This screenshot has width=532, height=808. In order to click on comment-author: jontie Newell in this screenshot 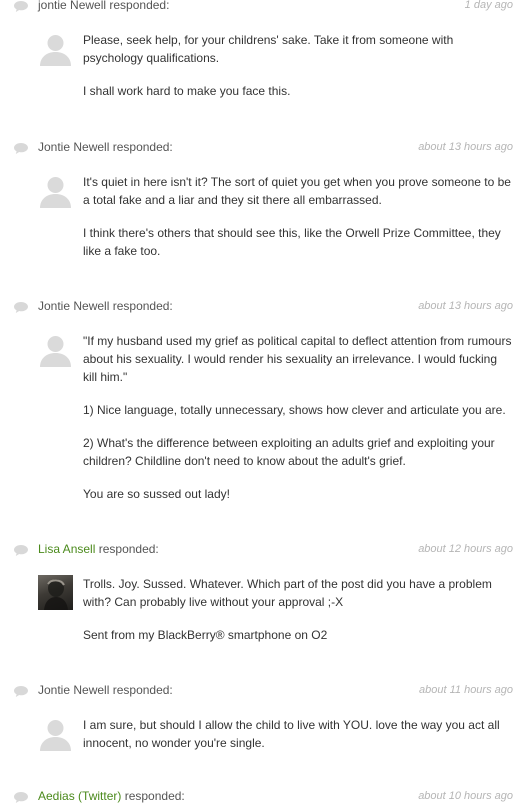, I will do `click(72, 6)`.